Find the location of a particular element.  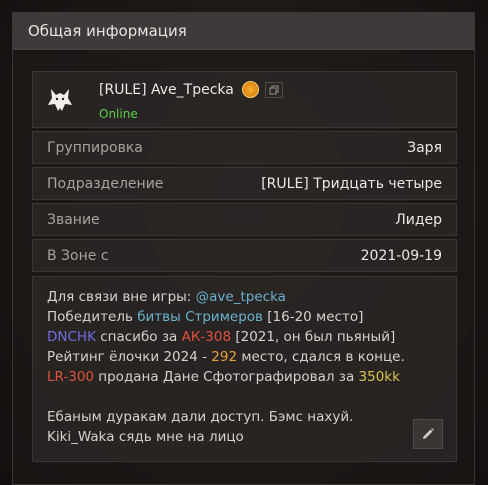

online-status: Online is located at coordinates (118, 114).